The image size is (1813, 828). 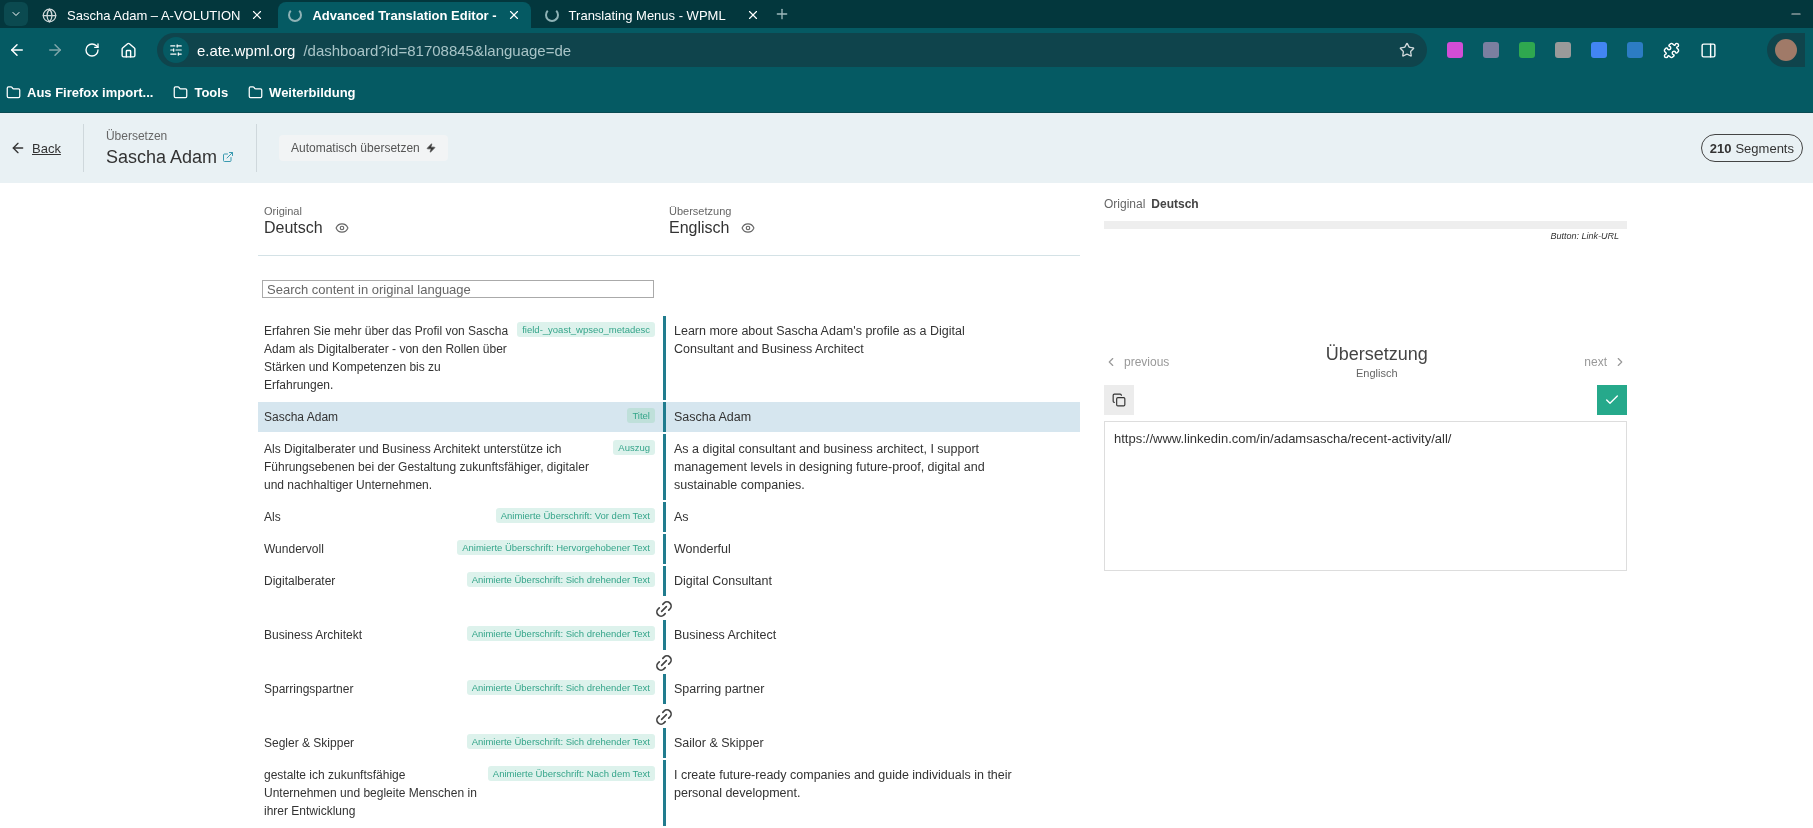 I want to click on back-label: Back, so click(x=46, y=148).